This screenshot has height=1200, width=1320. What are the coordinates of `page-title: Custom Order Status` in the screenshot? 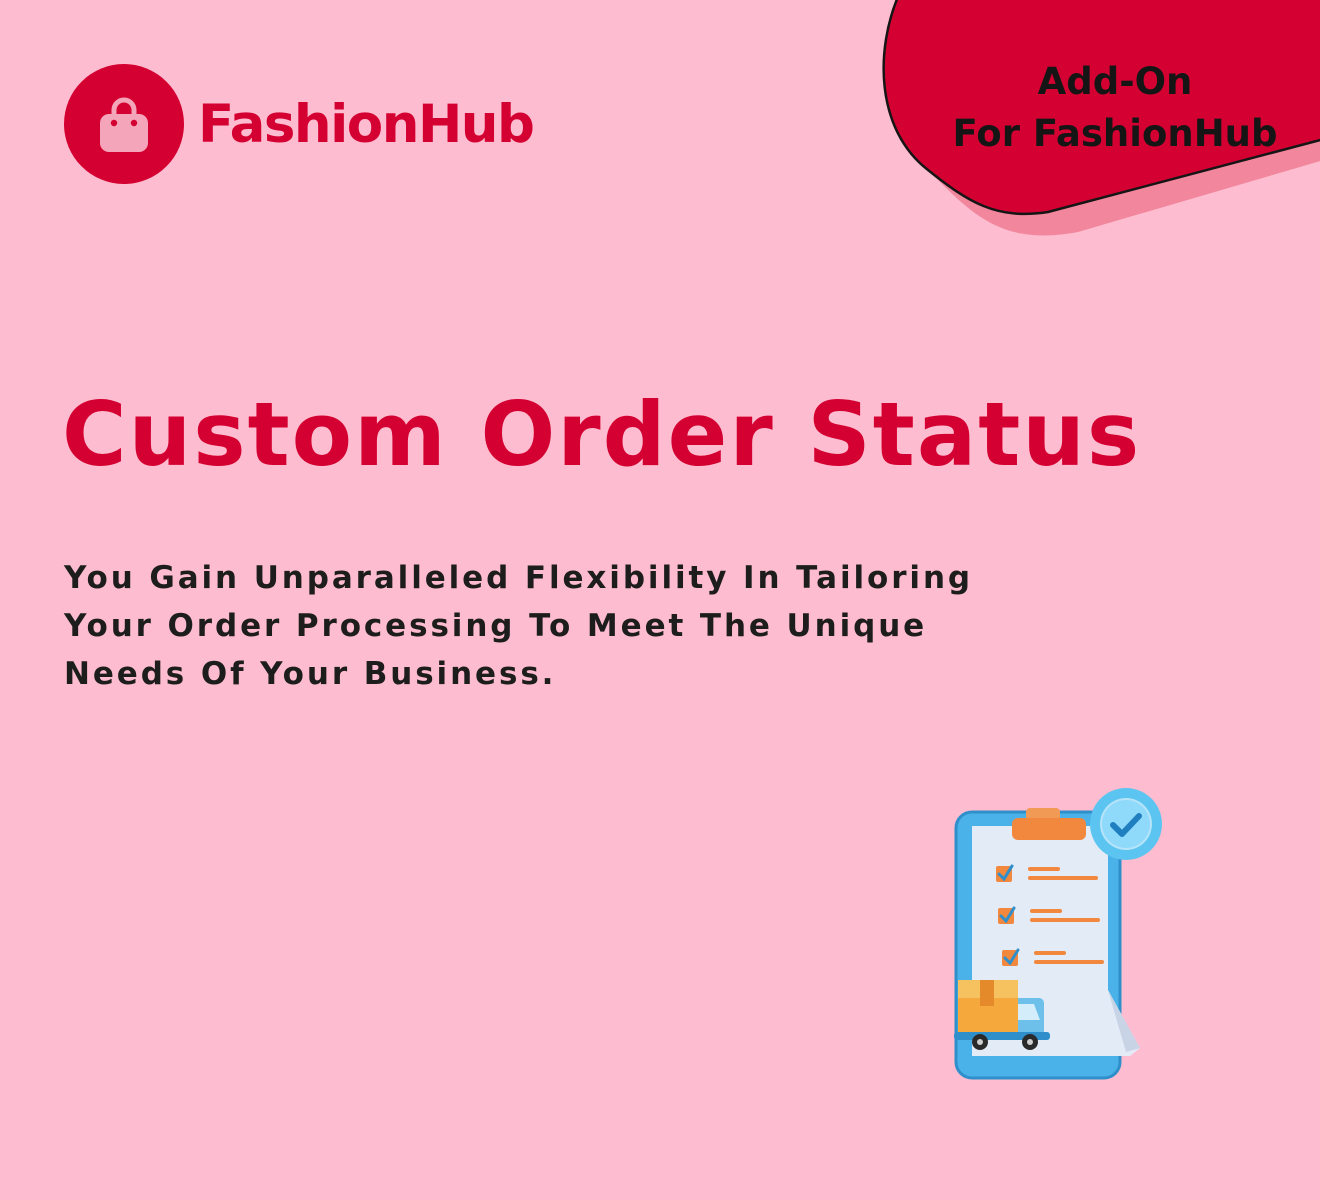 It's located at (602, 434).